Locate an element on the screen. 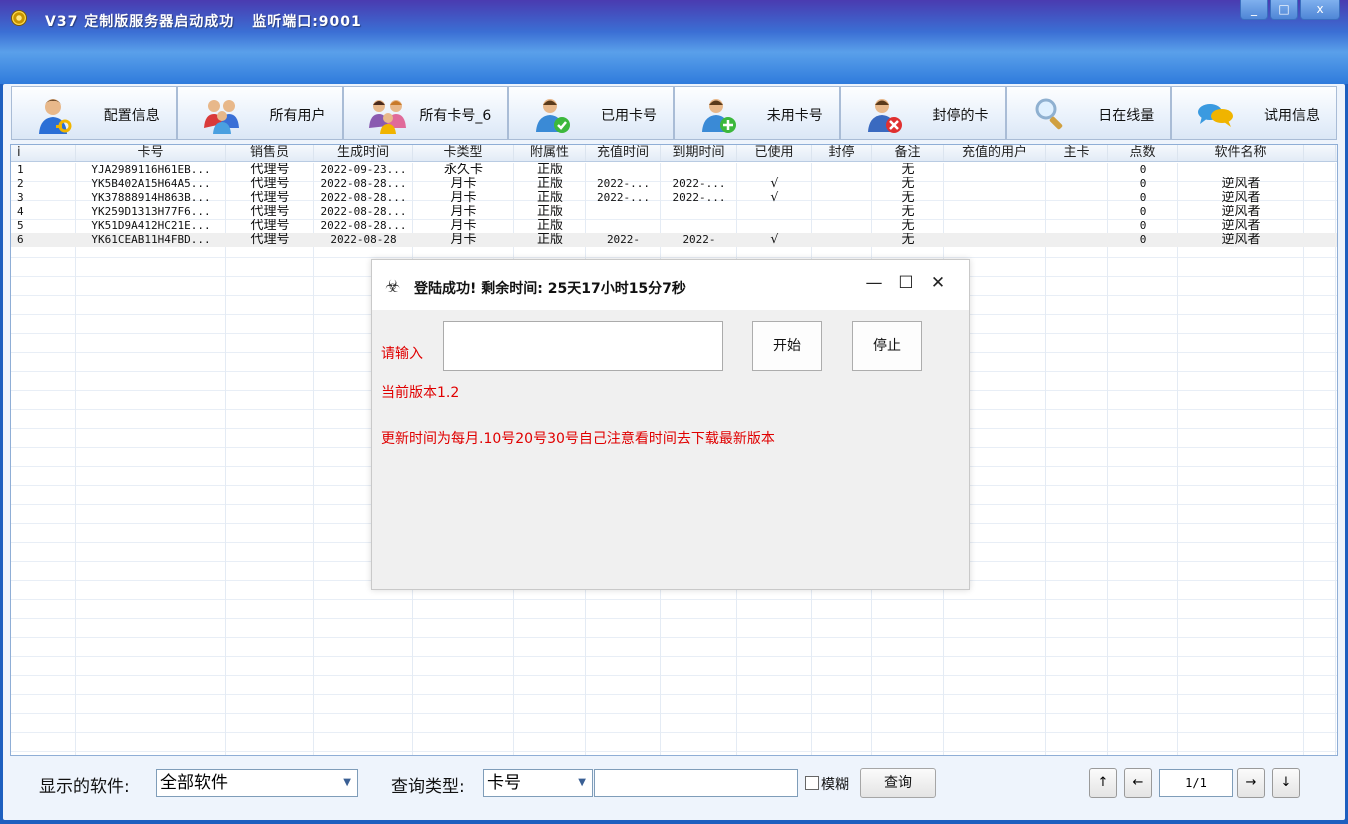 This screenshot has height=824, width=1348. toolbar-all-cards-button: 所有卡号_6 is located at coordinates (425, 113).